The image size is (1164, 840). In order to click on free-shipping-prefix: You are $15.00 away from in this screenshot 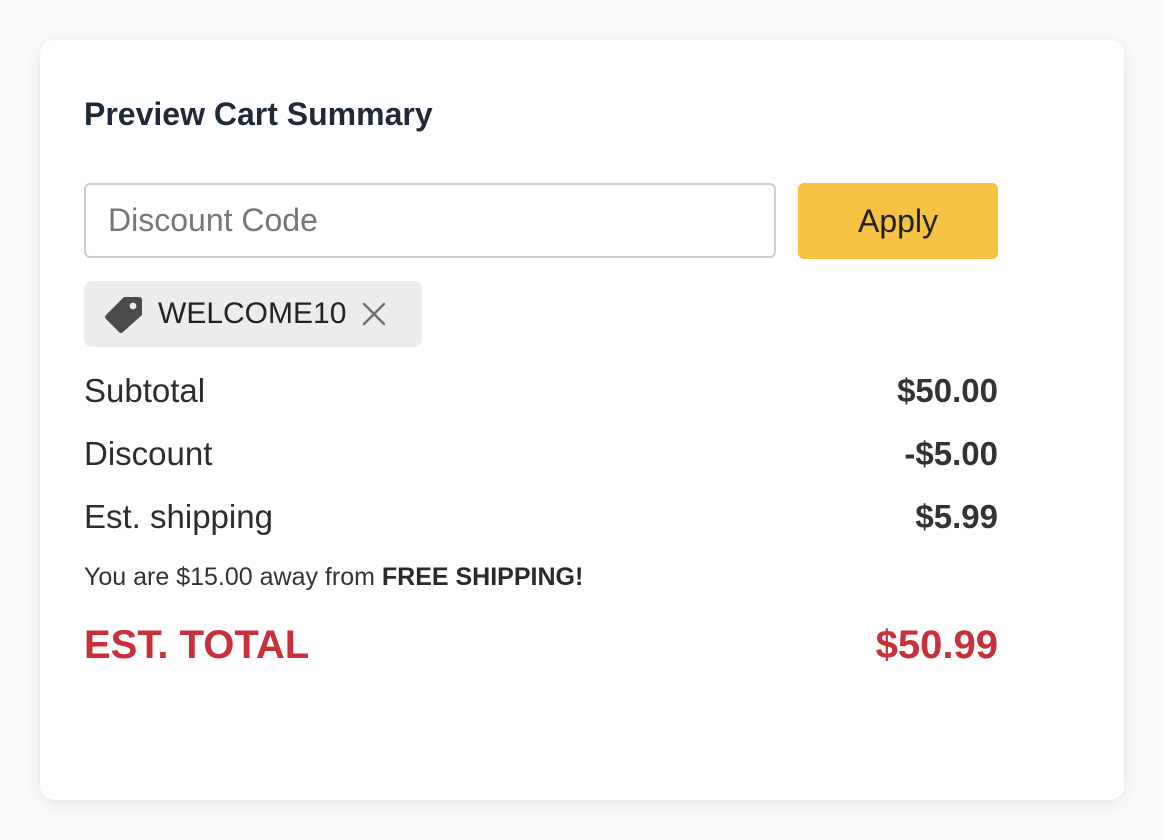, I will do `click(233, 577)`.